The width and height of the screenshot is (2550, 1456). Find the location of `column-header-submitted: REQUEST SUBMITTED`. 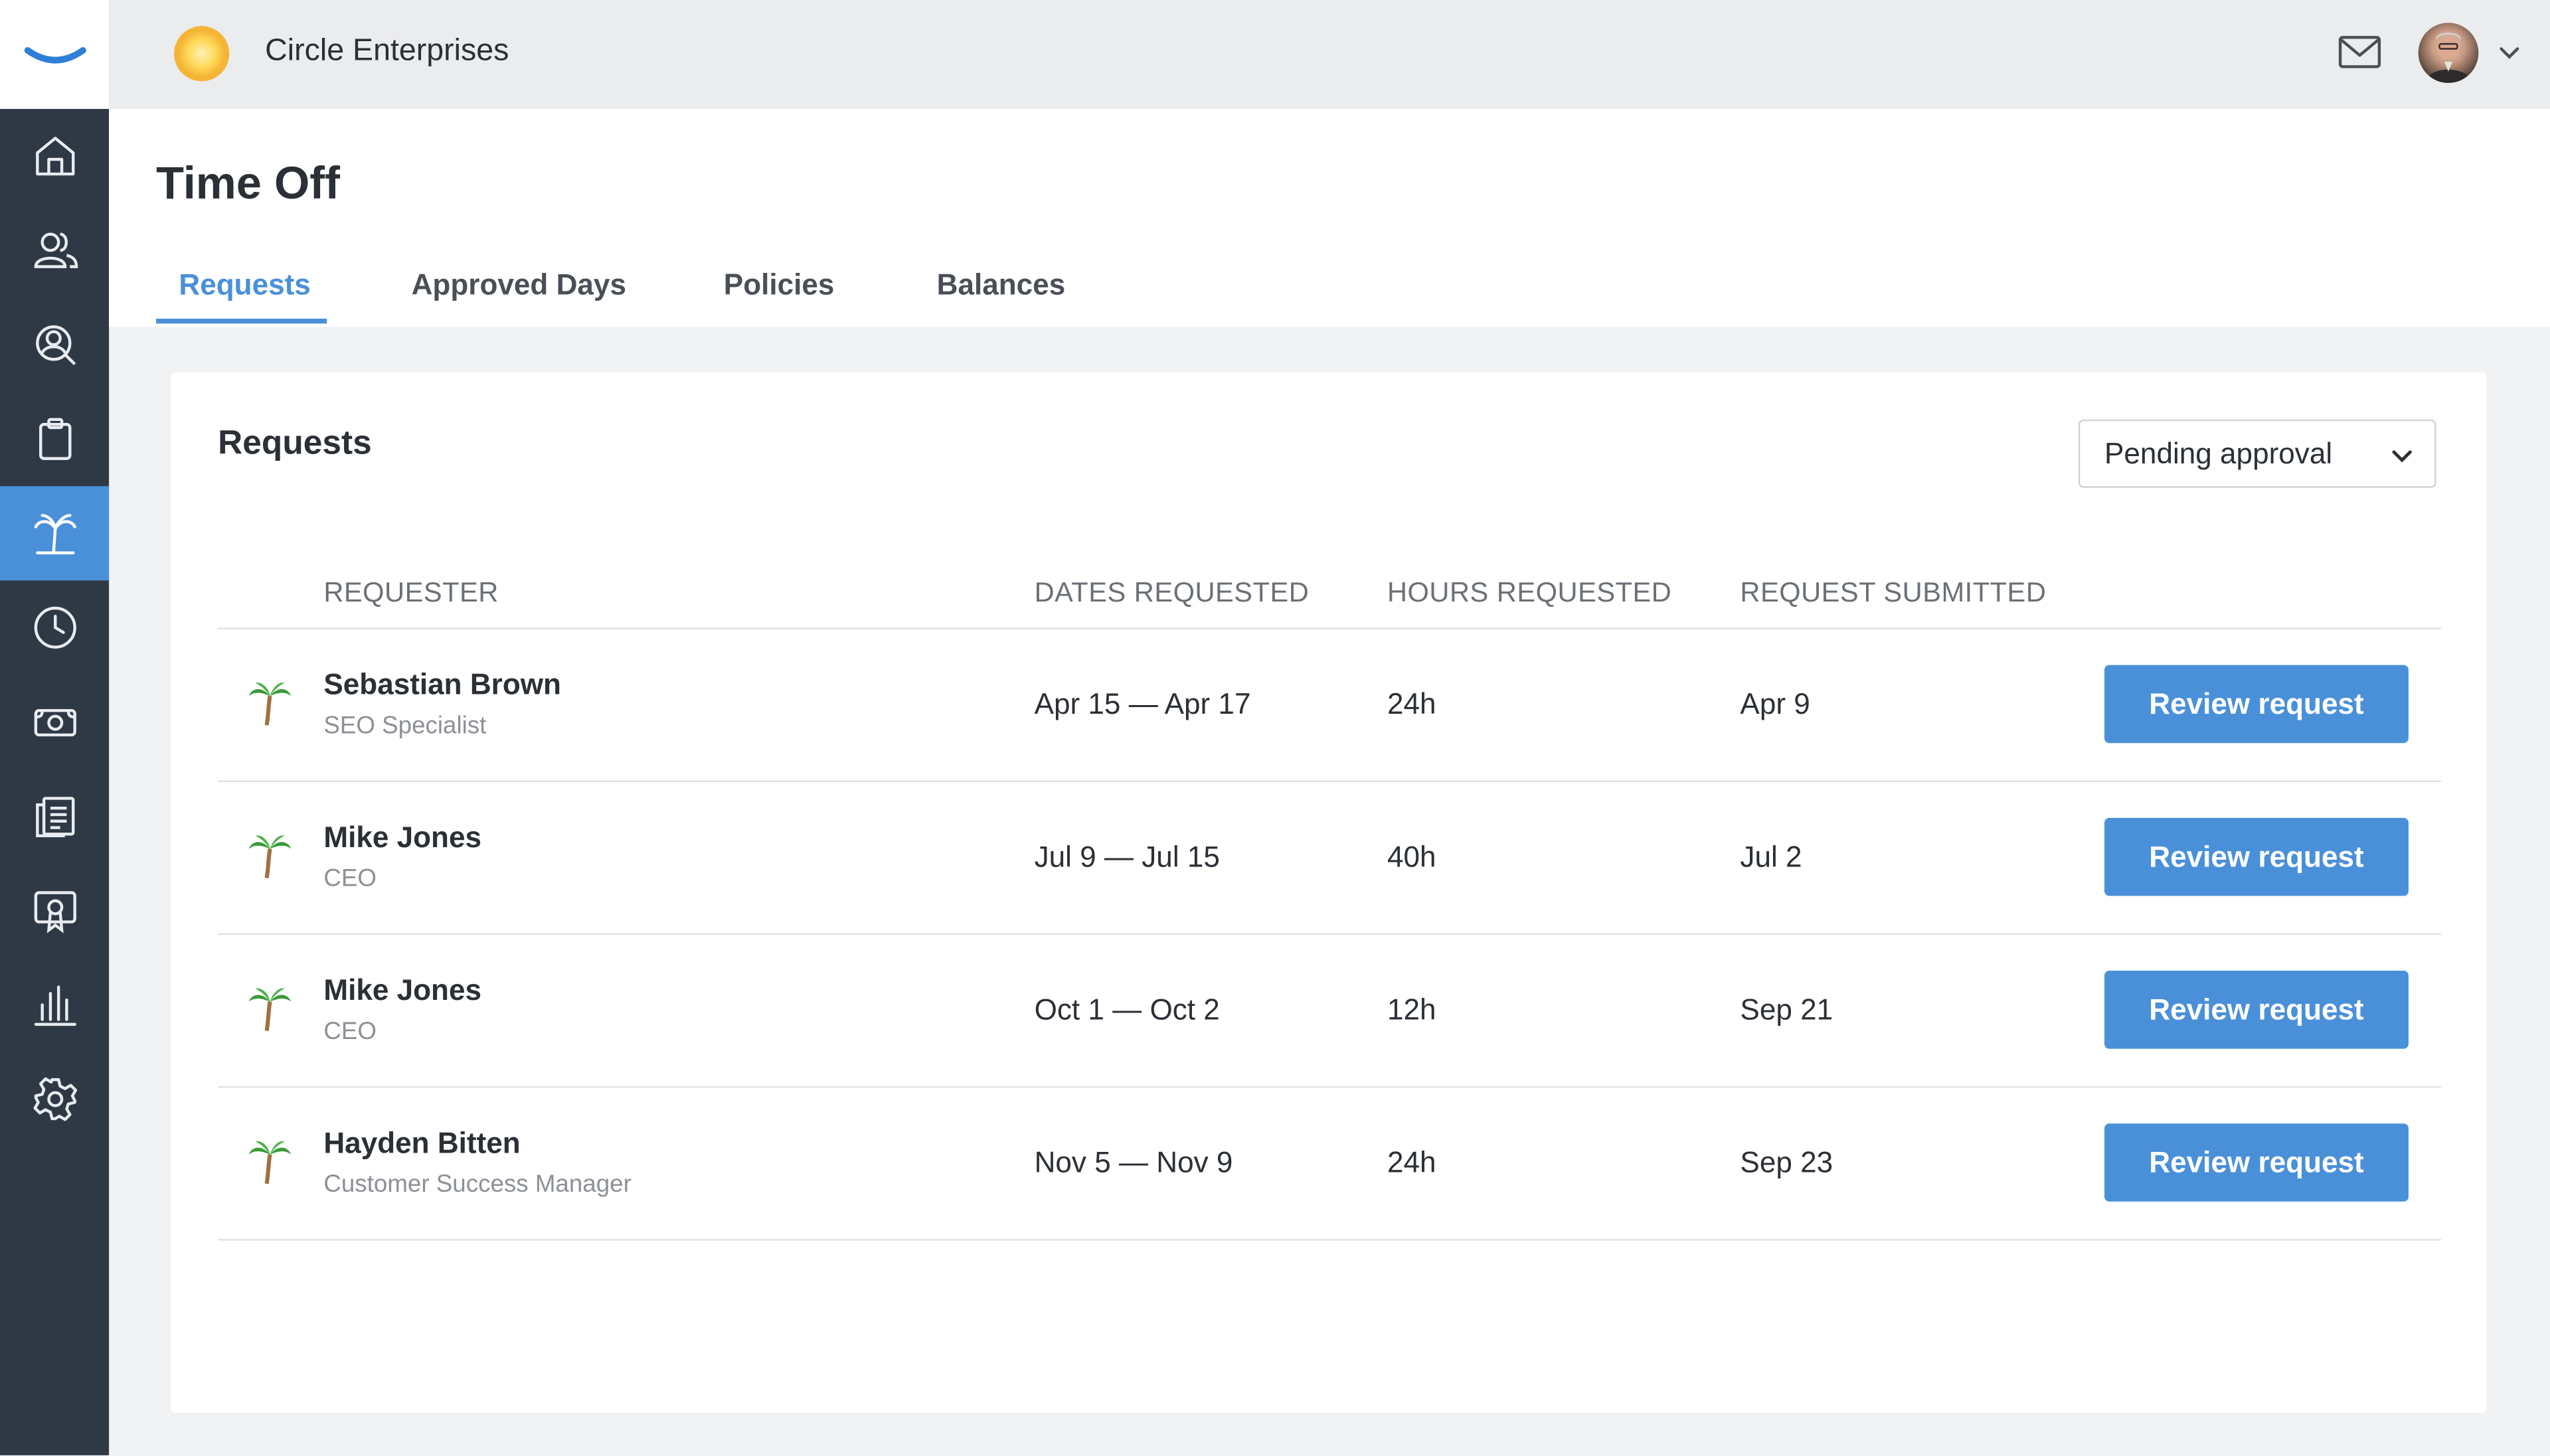

column-header-submitted: REQUEST SUBMITTED is located at coordinates (1893, 592).